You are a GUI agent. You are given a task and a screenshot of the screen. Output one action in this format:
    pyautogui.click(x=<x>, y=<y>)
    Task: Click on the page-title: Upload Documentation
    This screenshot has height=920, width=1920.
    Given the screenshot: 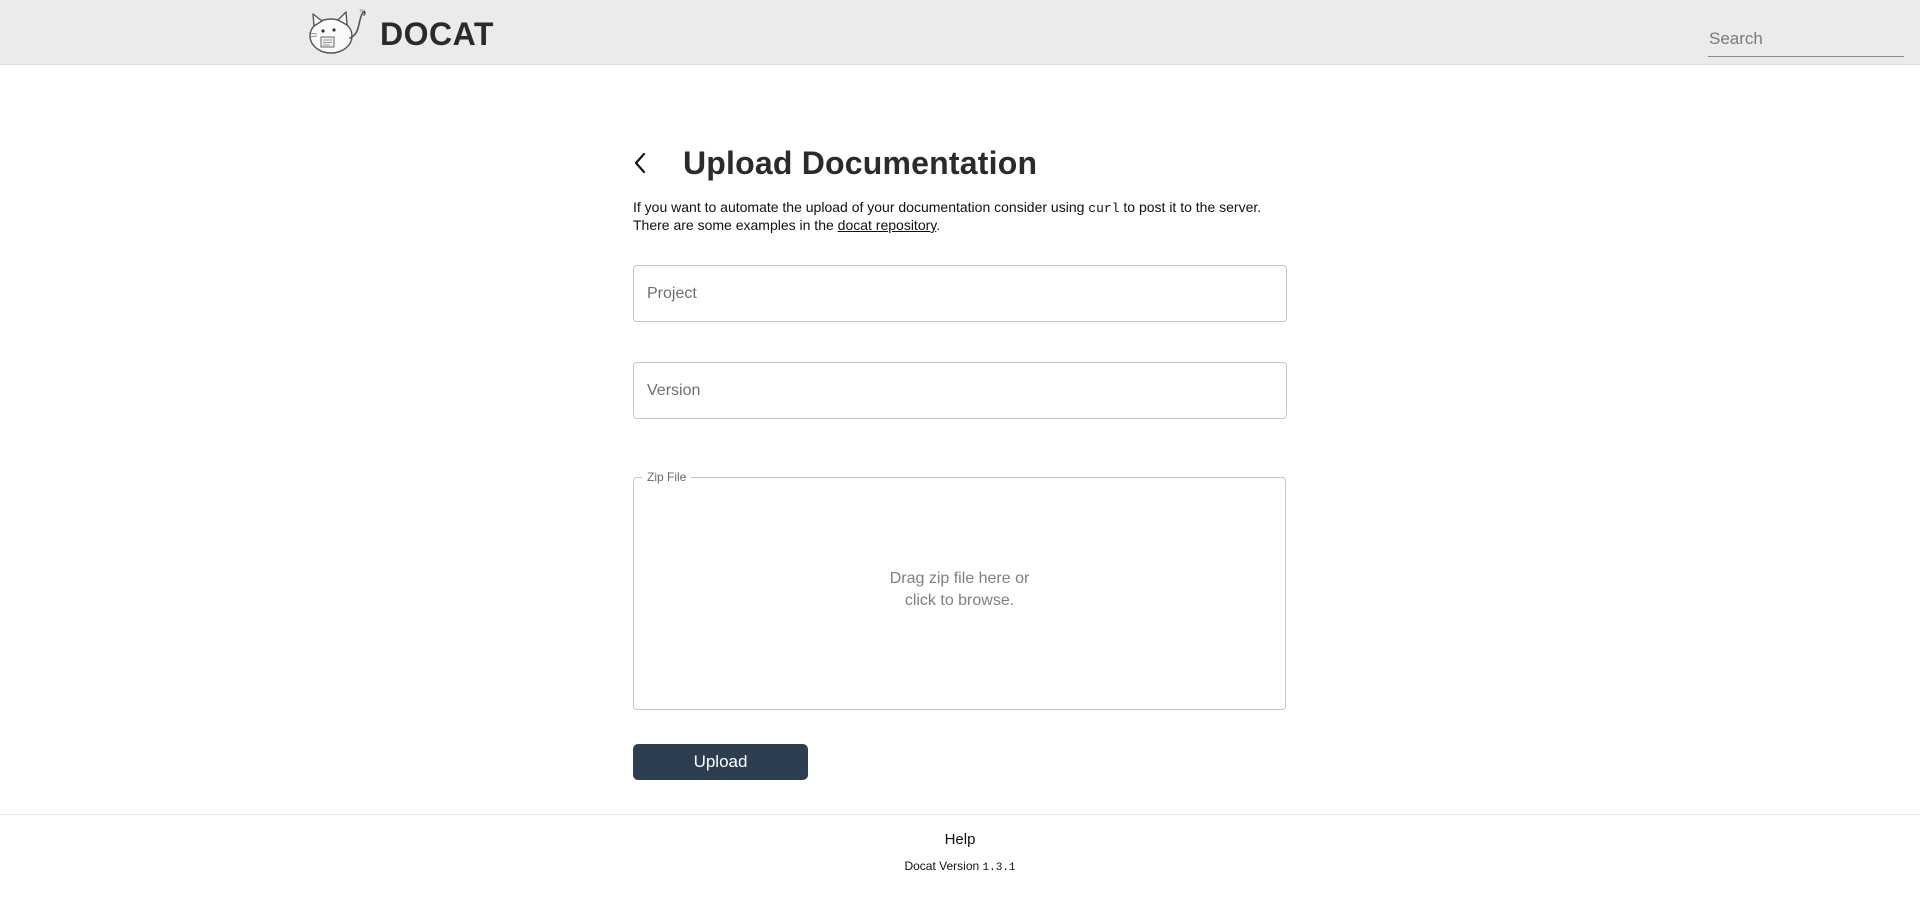 What is the action you would take?
    pyautogui.click(x=860, y=162)
    